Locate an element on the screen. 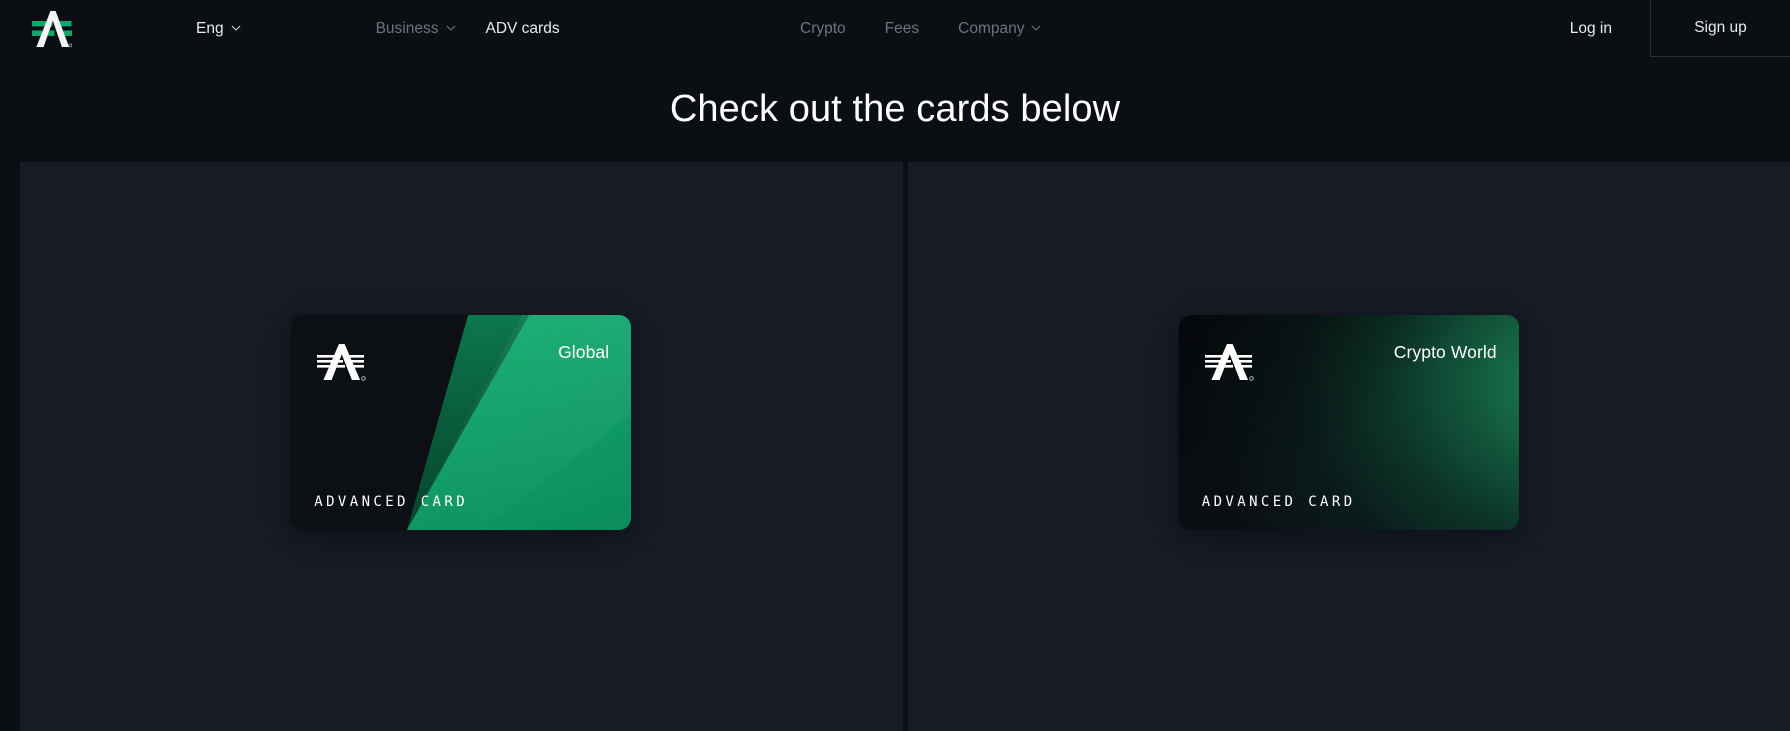 Image resolution: width=1790 pixels, height=731 pixels. advcash-logo is located at coordinates (52, 29).